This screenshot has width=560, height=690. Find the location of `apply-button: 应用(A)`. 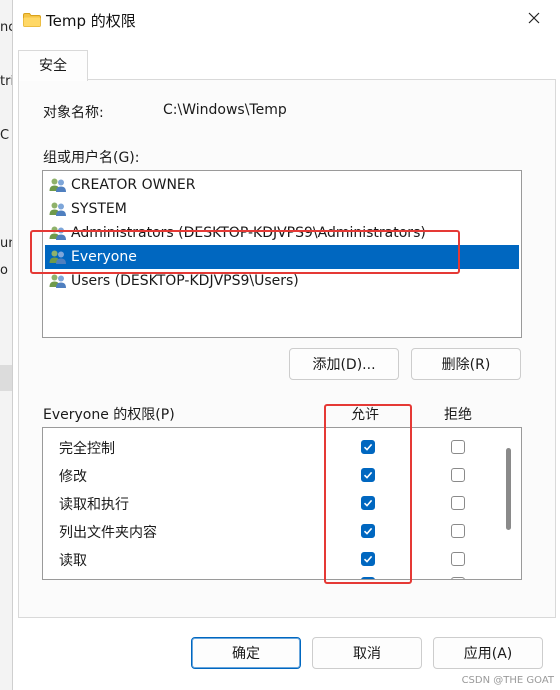

apply-button: 应用(A) is located at coordinates (488, 653).